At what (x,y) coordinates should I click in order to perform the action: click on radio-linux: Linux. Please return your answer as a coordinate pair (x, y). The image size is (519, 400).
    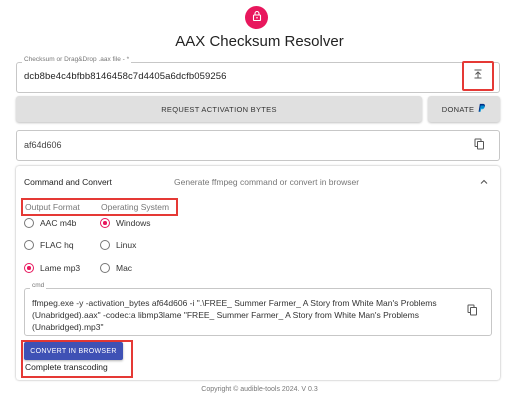
    Looking at the image, I should click on (118, 245).